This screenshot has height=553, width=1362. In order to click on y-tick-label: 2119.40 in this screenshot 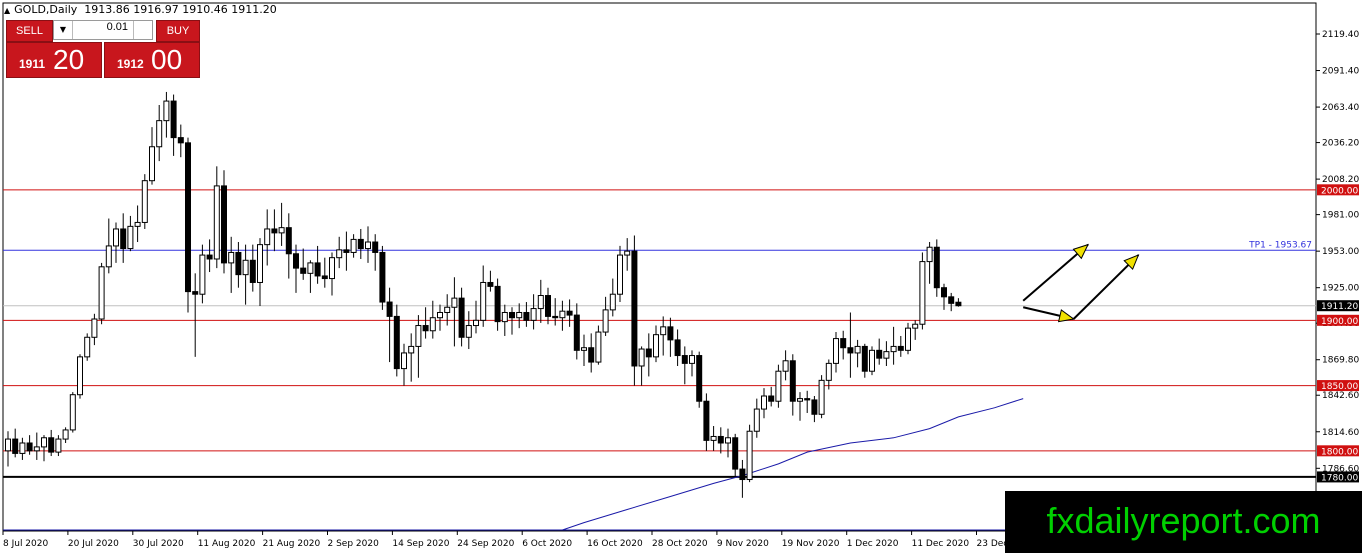, I will do `click(1340, 35)`.